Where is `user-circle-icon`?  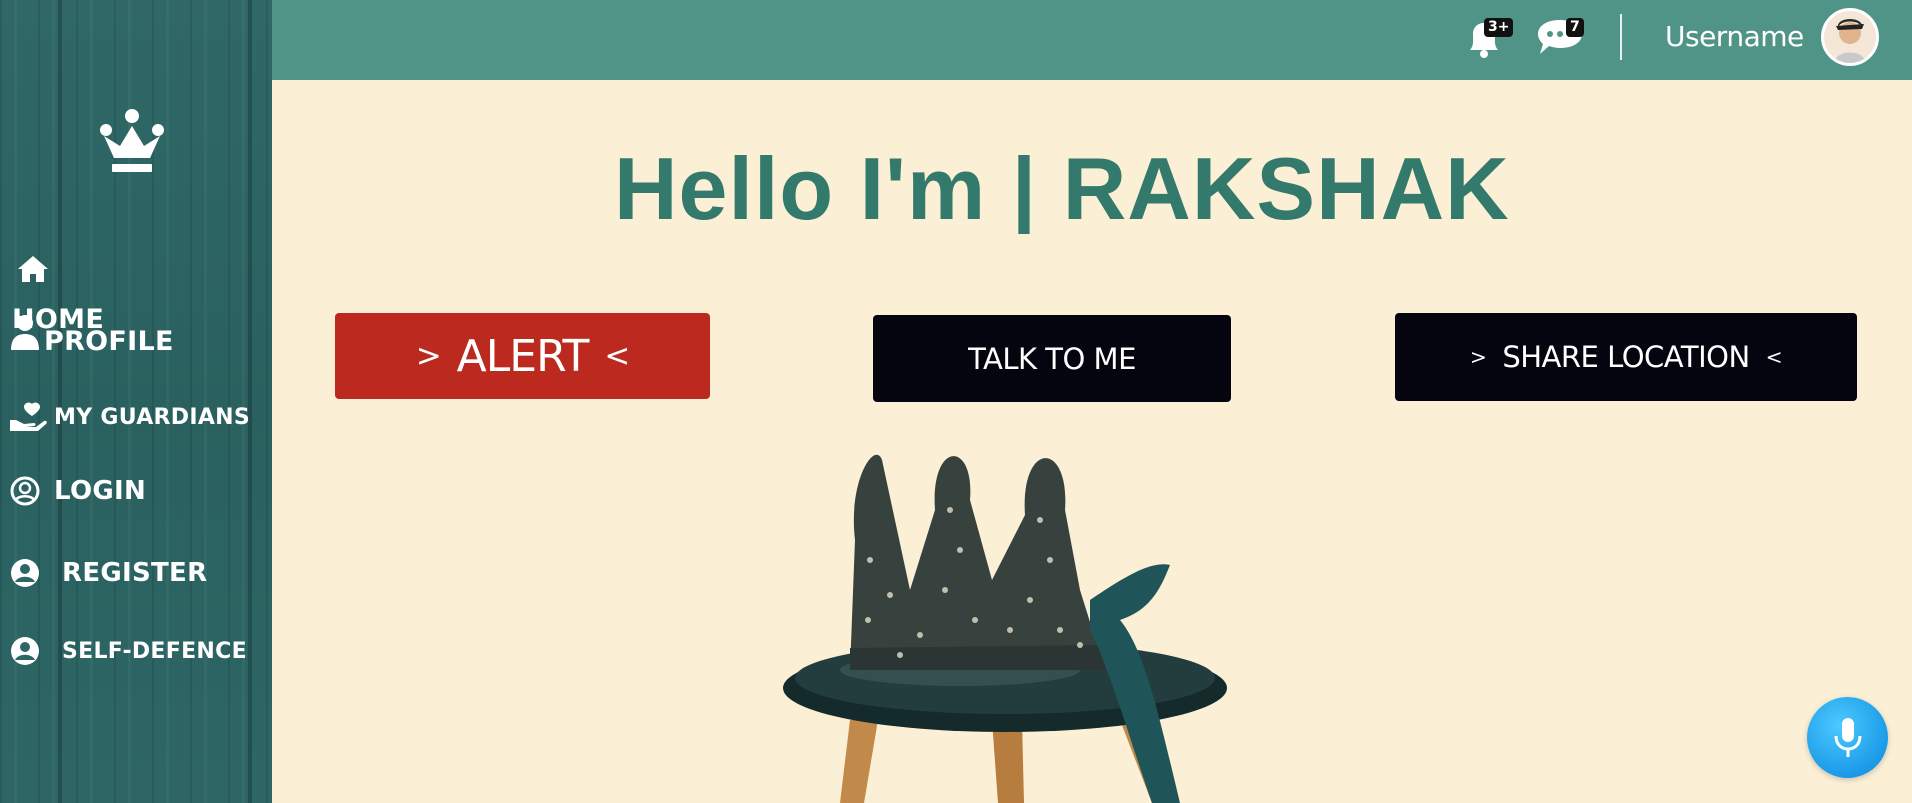
user-circle-icon is located at coordinates (25, 491).